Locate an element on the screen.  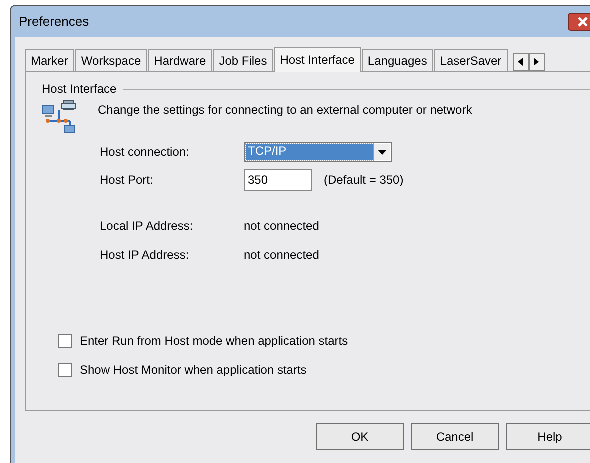
right-arrow-icon is located at coordinates (537, 62).